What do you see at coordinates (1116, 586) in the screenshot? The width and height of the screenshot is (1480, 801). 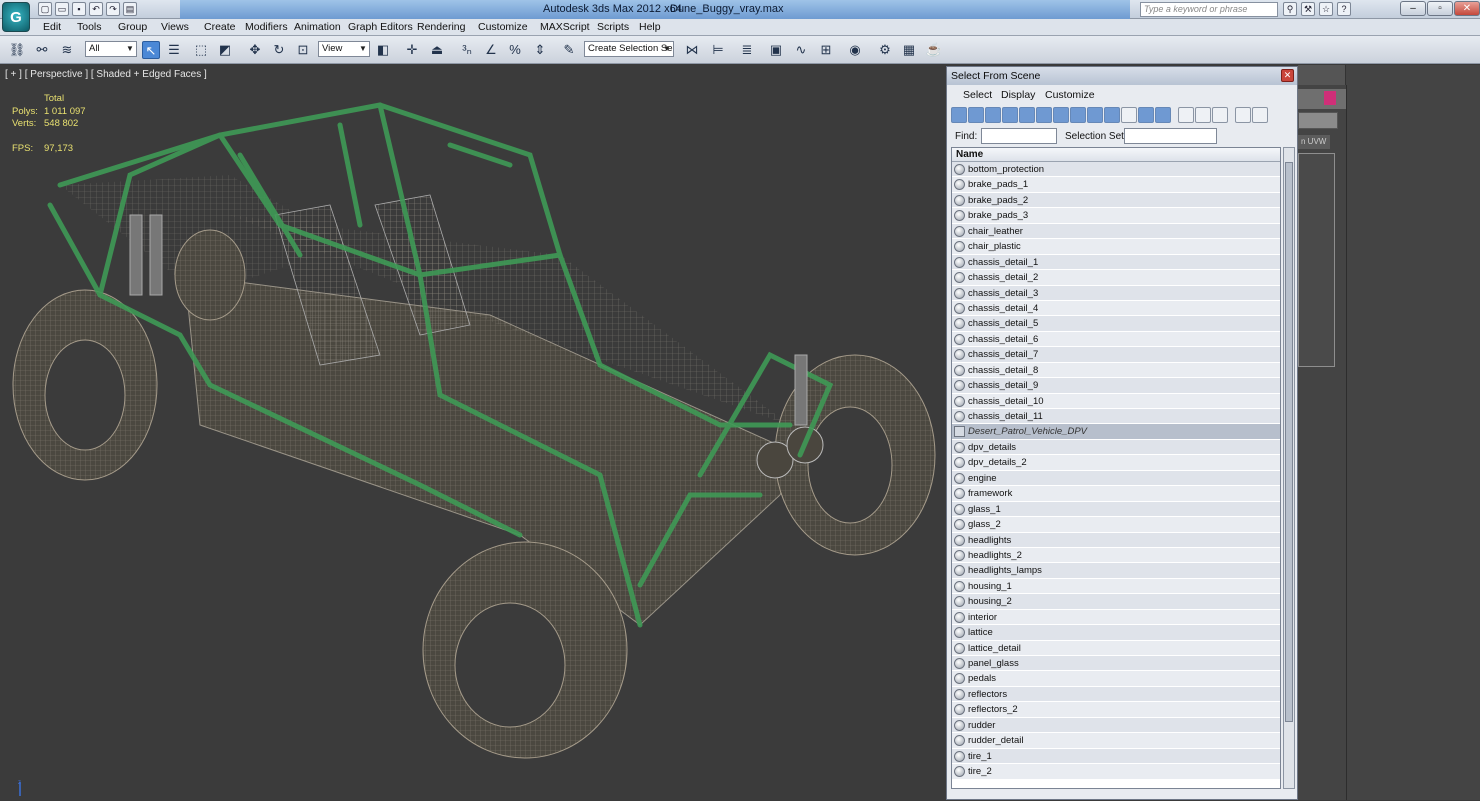 I see `list-item: housing_1` at bounding box center [1116, 586].